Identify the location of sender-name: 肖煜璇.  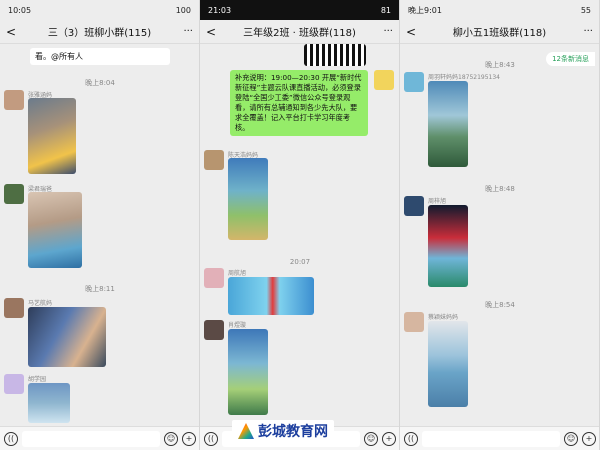
(237, 325).